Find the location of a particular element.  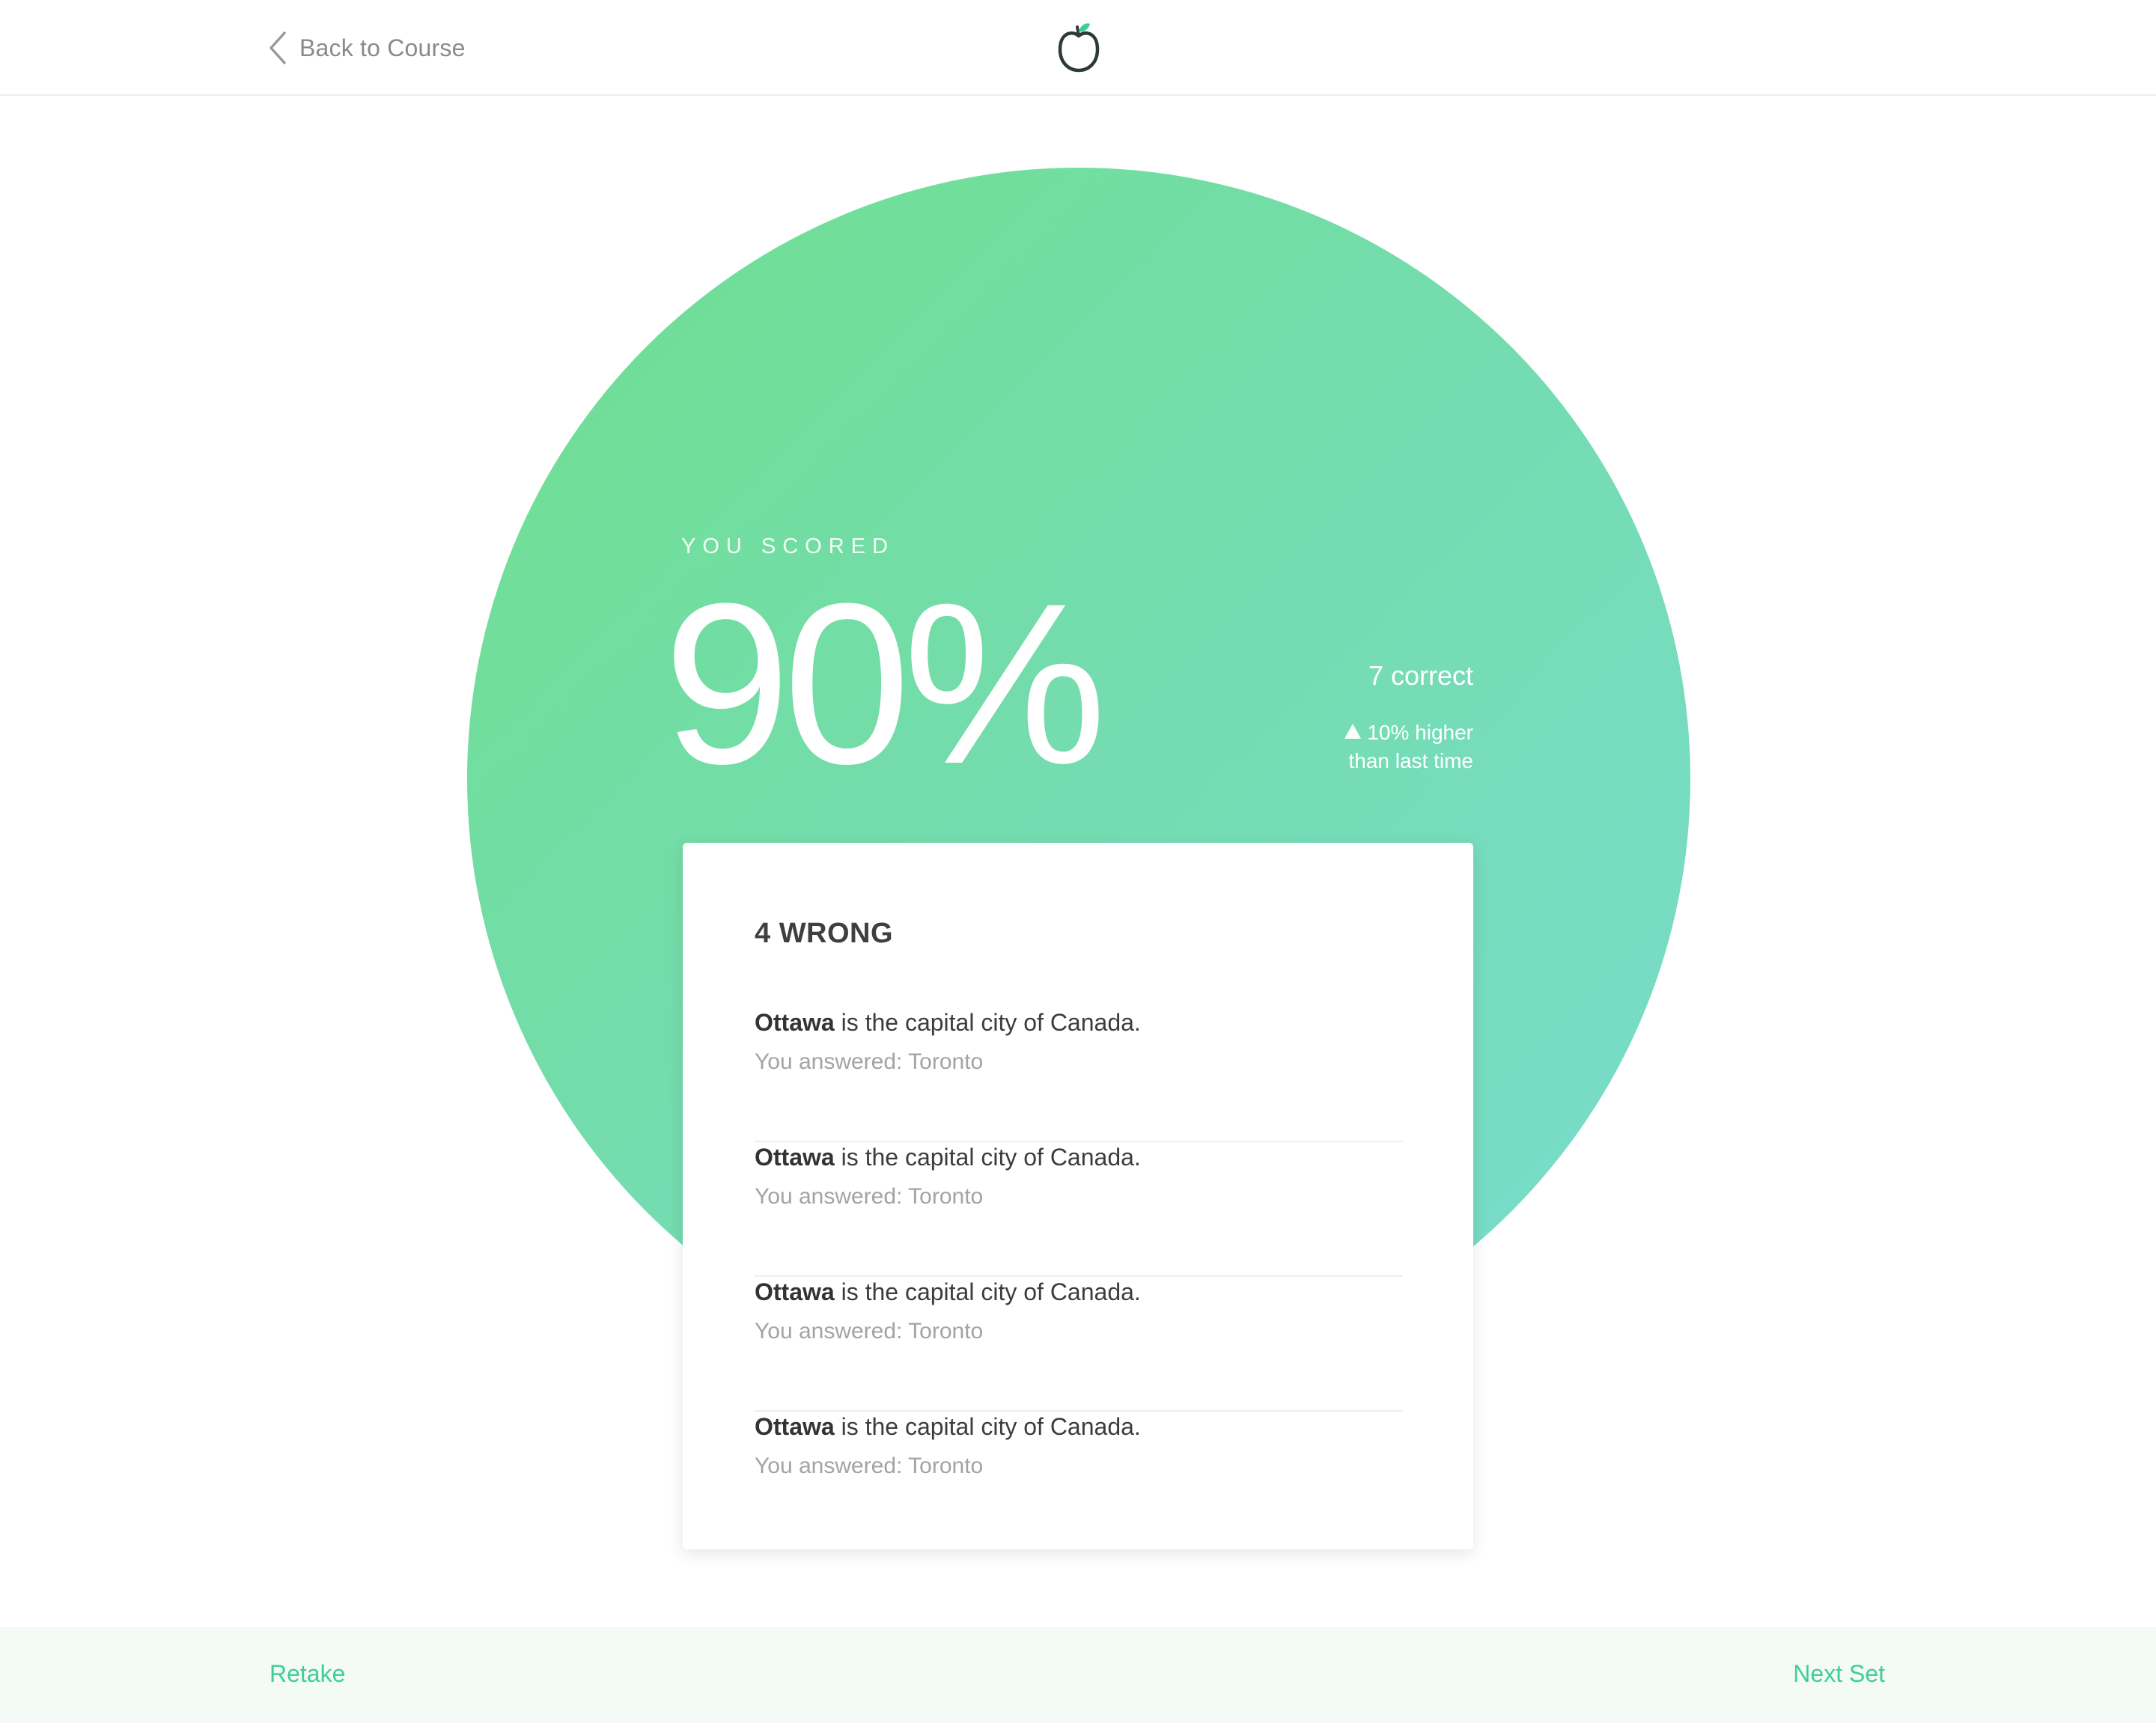

score-percentage: 90% is located at coordinates (884, 683).